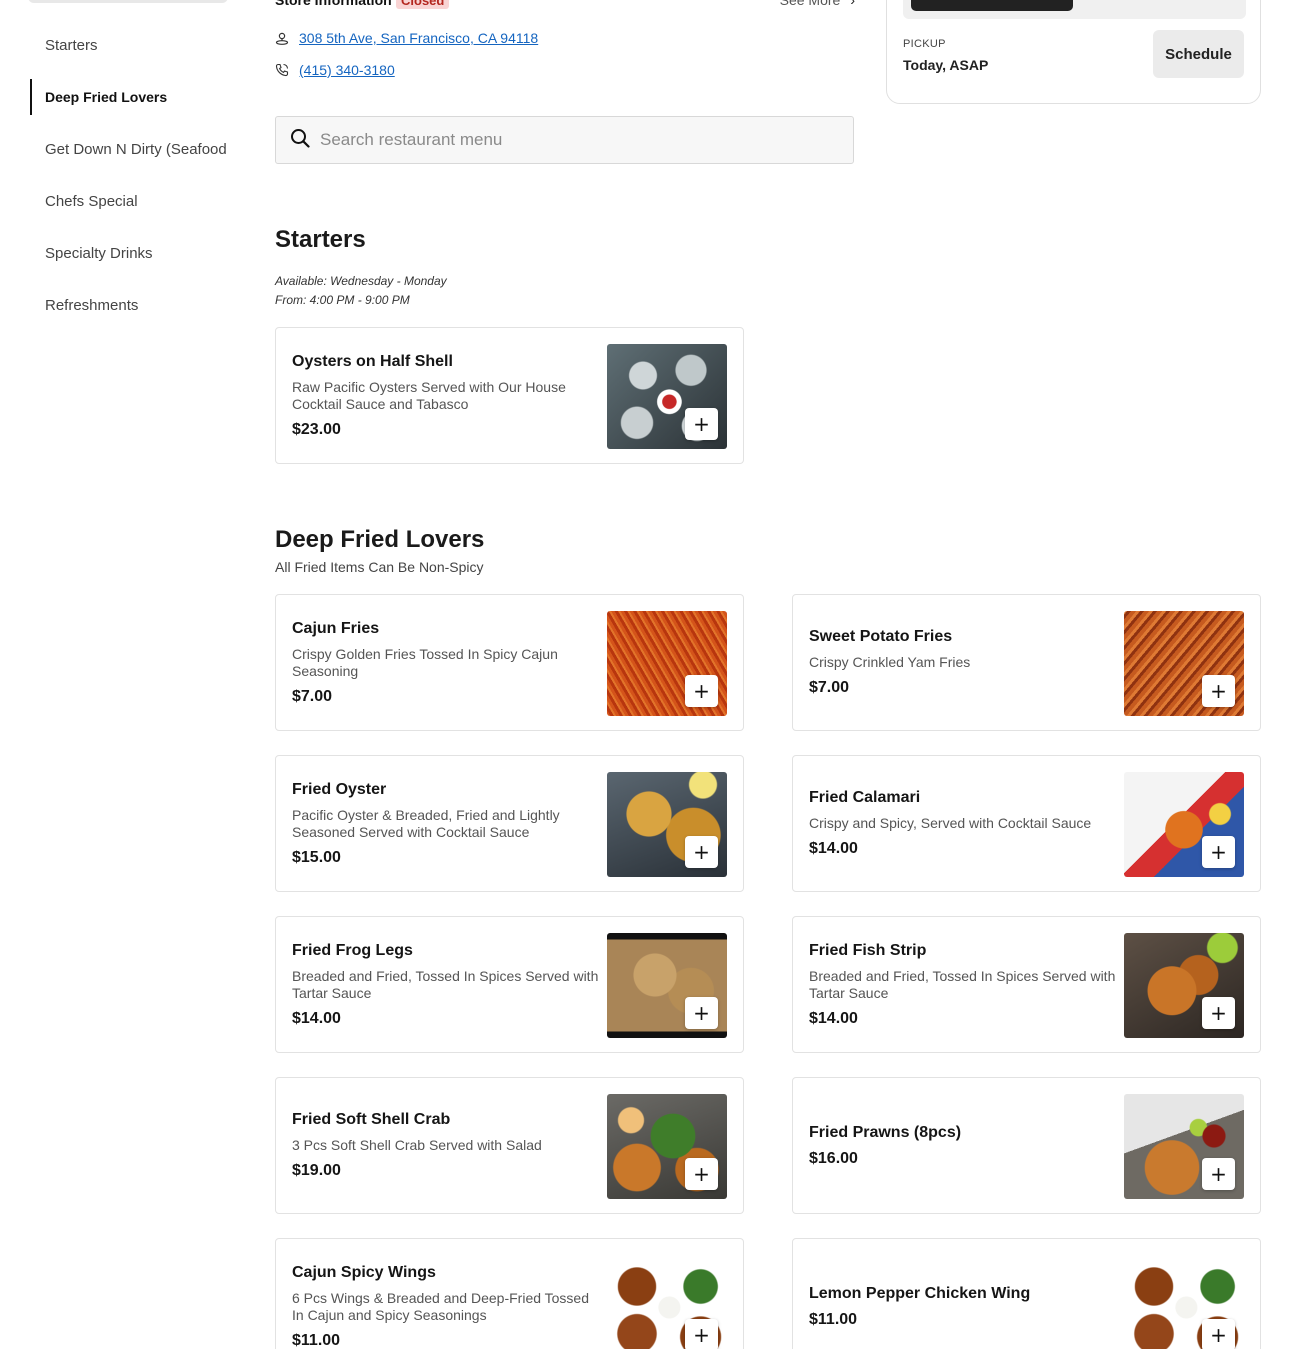 This screenshot has width=1290, height=1349. Describe the element at coordinates (92, 305) in the screenshot. I see `sidebar-item-label: Refreshments` at that location.